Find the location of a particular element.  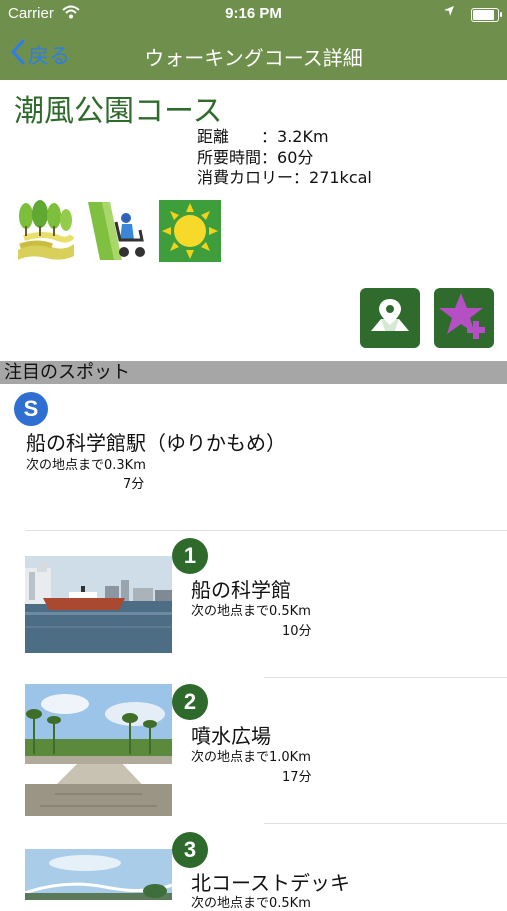

spot-name: 船の科学館駅（ゆりかもめ） is located at coordinates (156, 443).